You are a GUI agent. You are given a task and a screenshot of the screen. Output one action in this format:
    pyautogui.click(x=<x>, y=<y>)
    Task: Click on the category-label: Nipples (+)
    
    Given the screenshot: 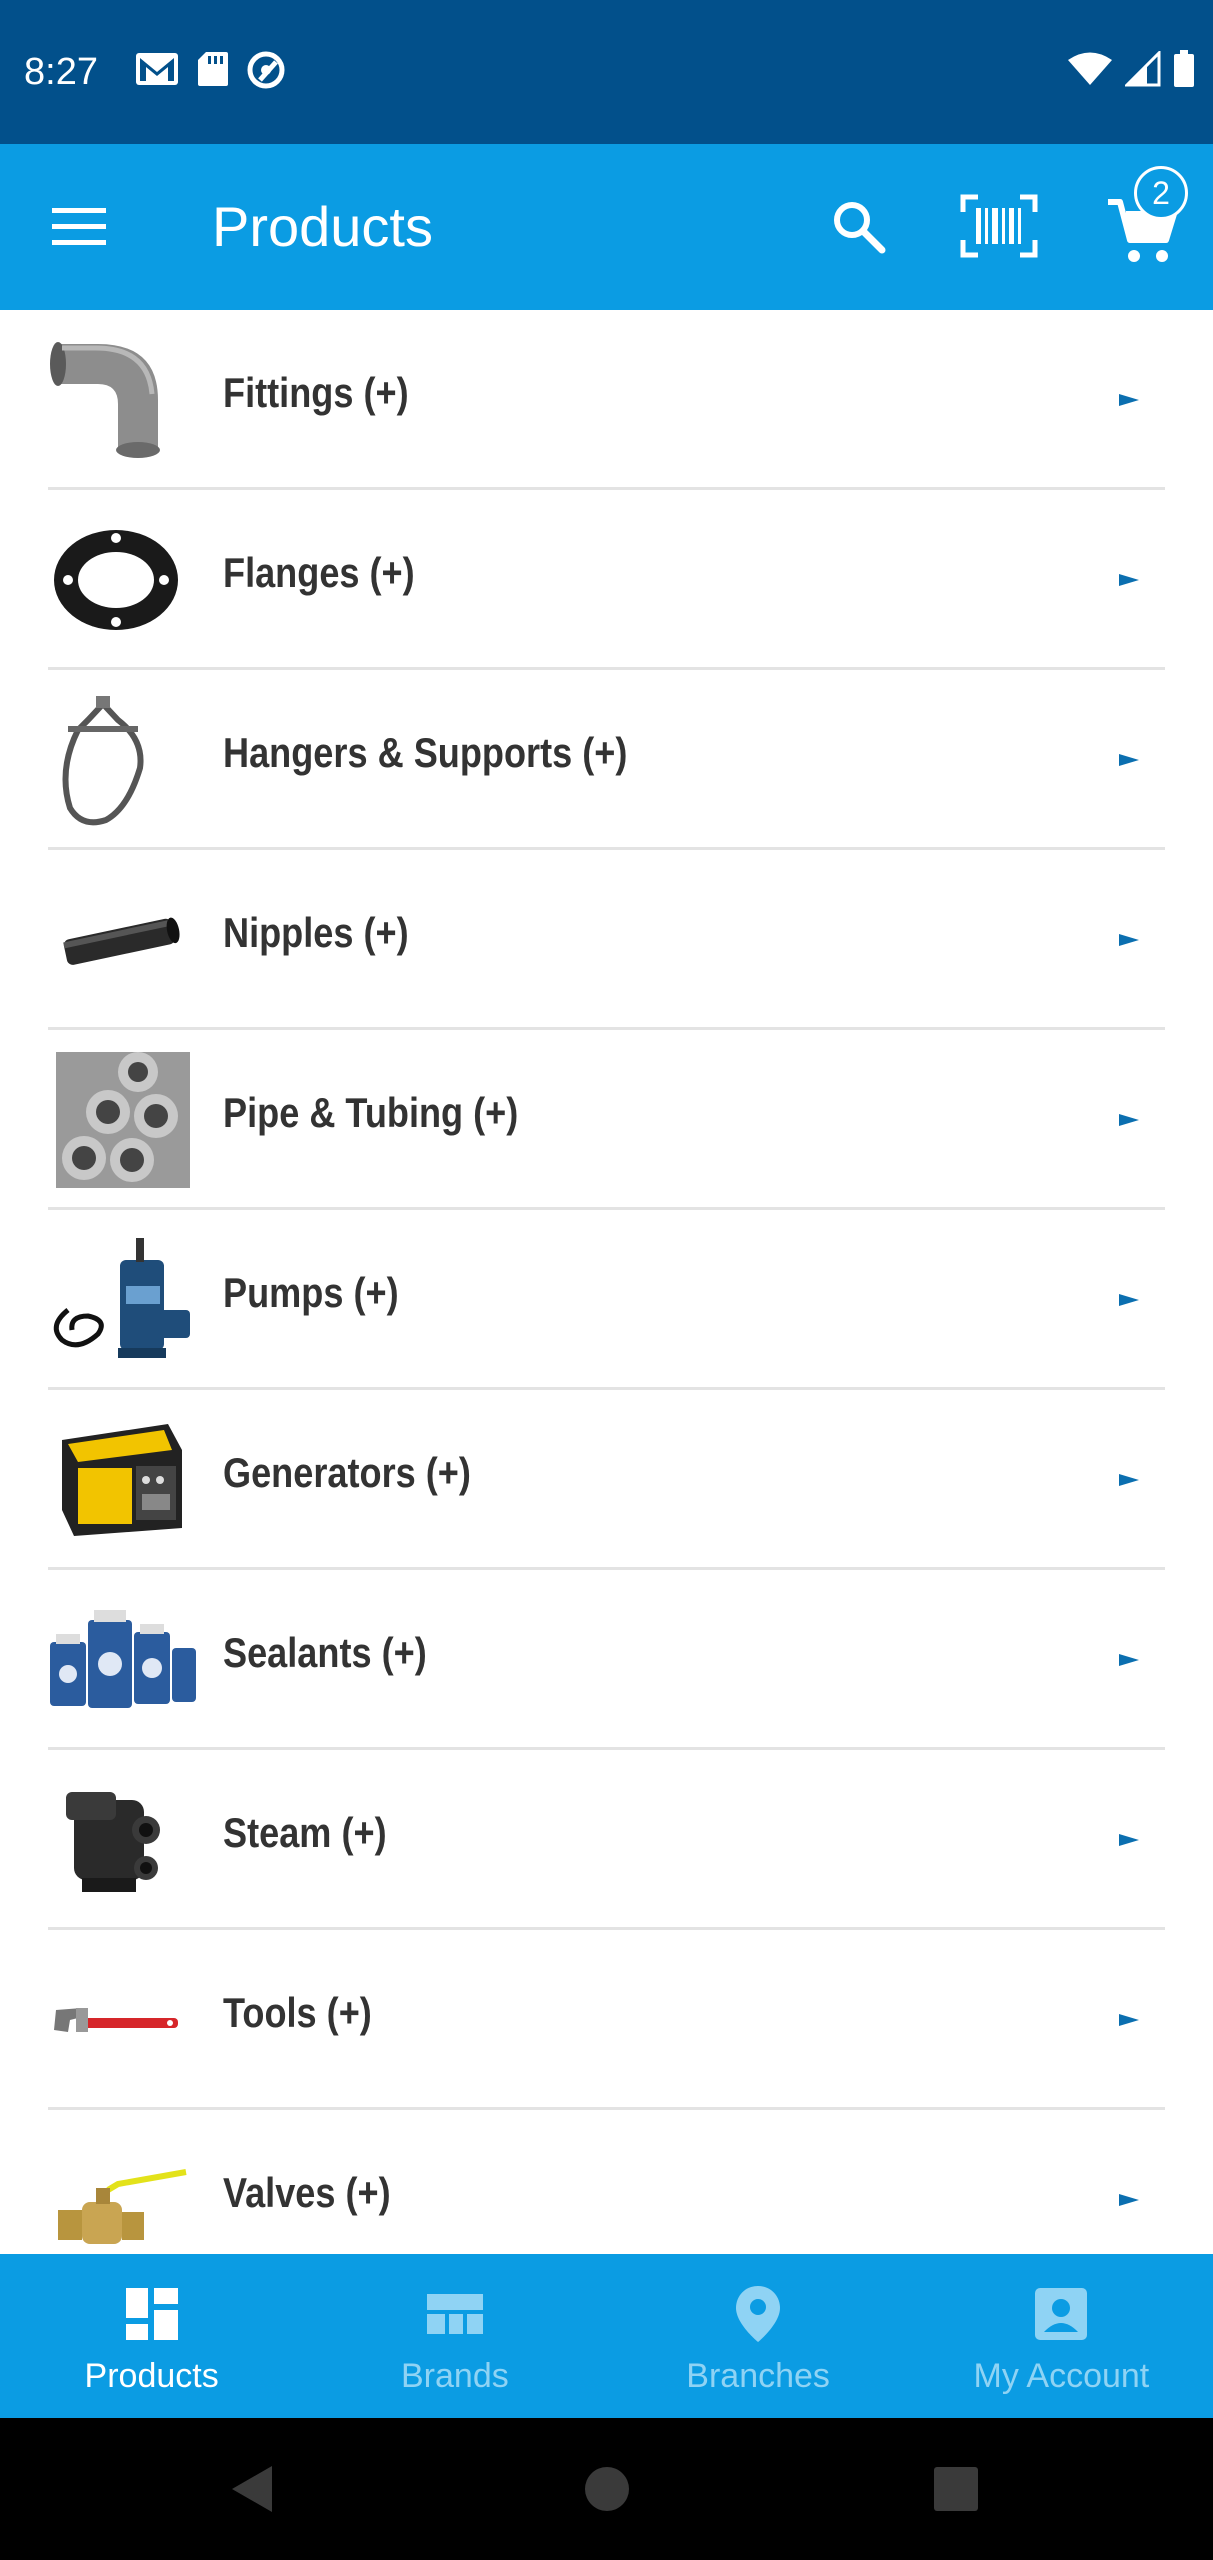 What is the action you would take?
    pyautogui.click(x=316, y=932)
    